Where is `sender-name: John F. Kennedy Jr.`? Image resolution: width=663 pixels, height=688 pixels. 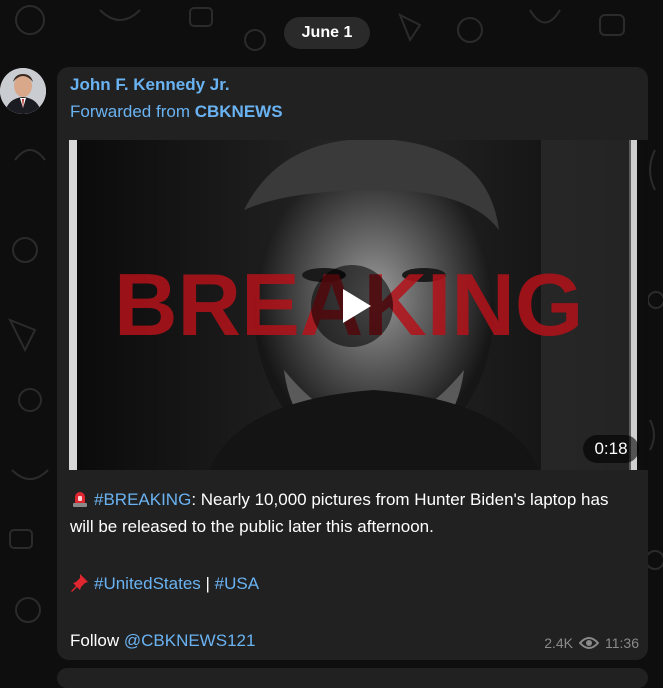 sender-name: John F. Kennedy Jr. is located at coordinates (150, 85).